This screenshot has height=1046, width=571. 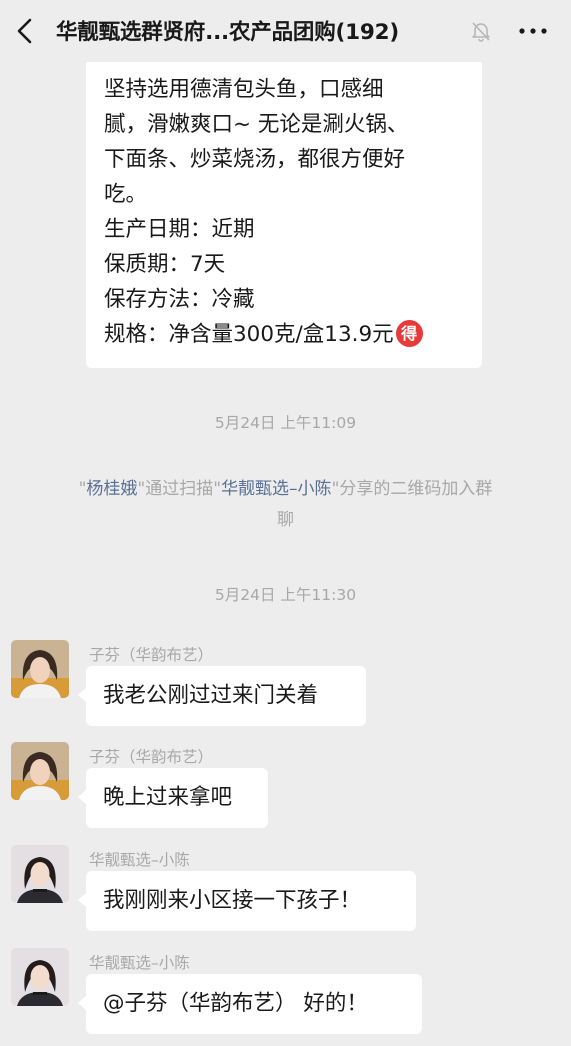 I want to click on more-horizontal-icon, so click(x=533, y=31).